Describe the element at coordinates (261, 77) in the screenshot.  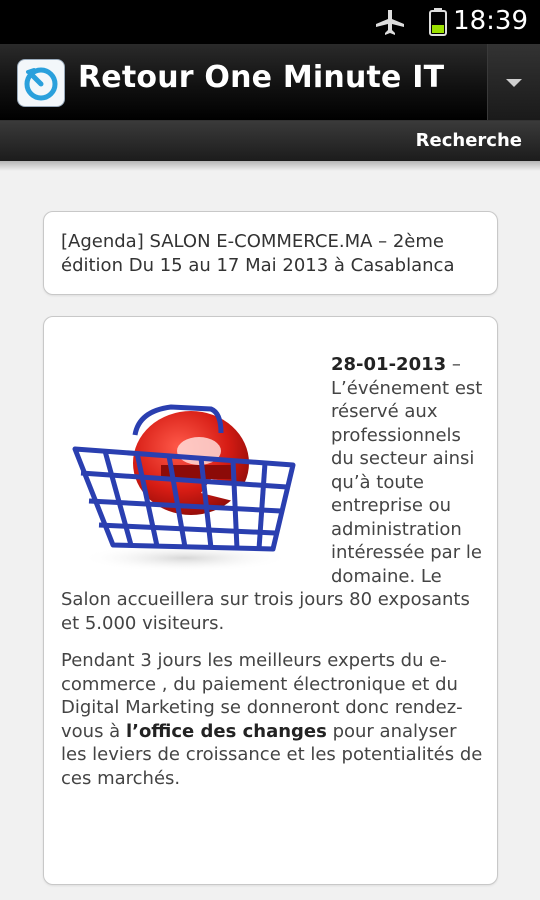
I see `app-title: Retour One Minute IT` at that location.